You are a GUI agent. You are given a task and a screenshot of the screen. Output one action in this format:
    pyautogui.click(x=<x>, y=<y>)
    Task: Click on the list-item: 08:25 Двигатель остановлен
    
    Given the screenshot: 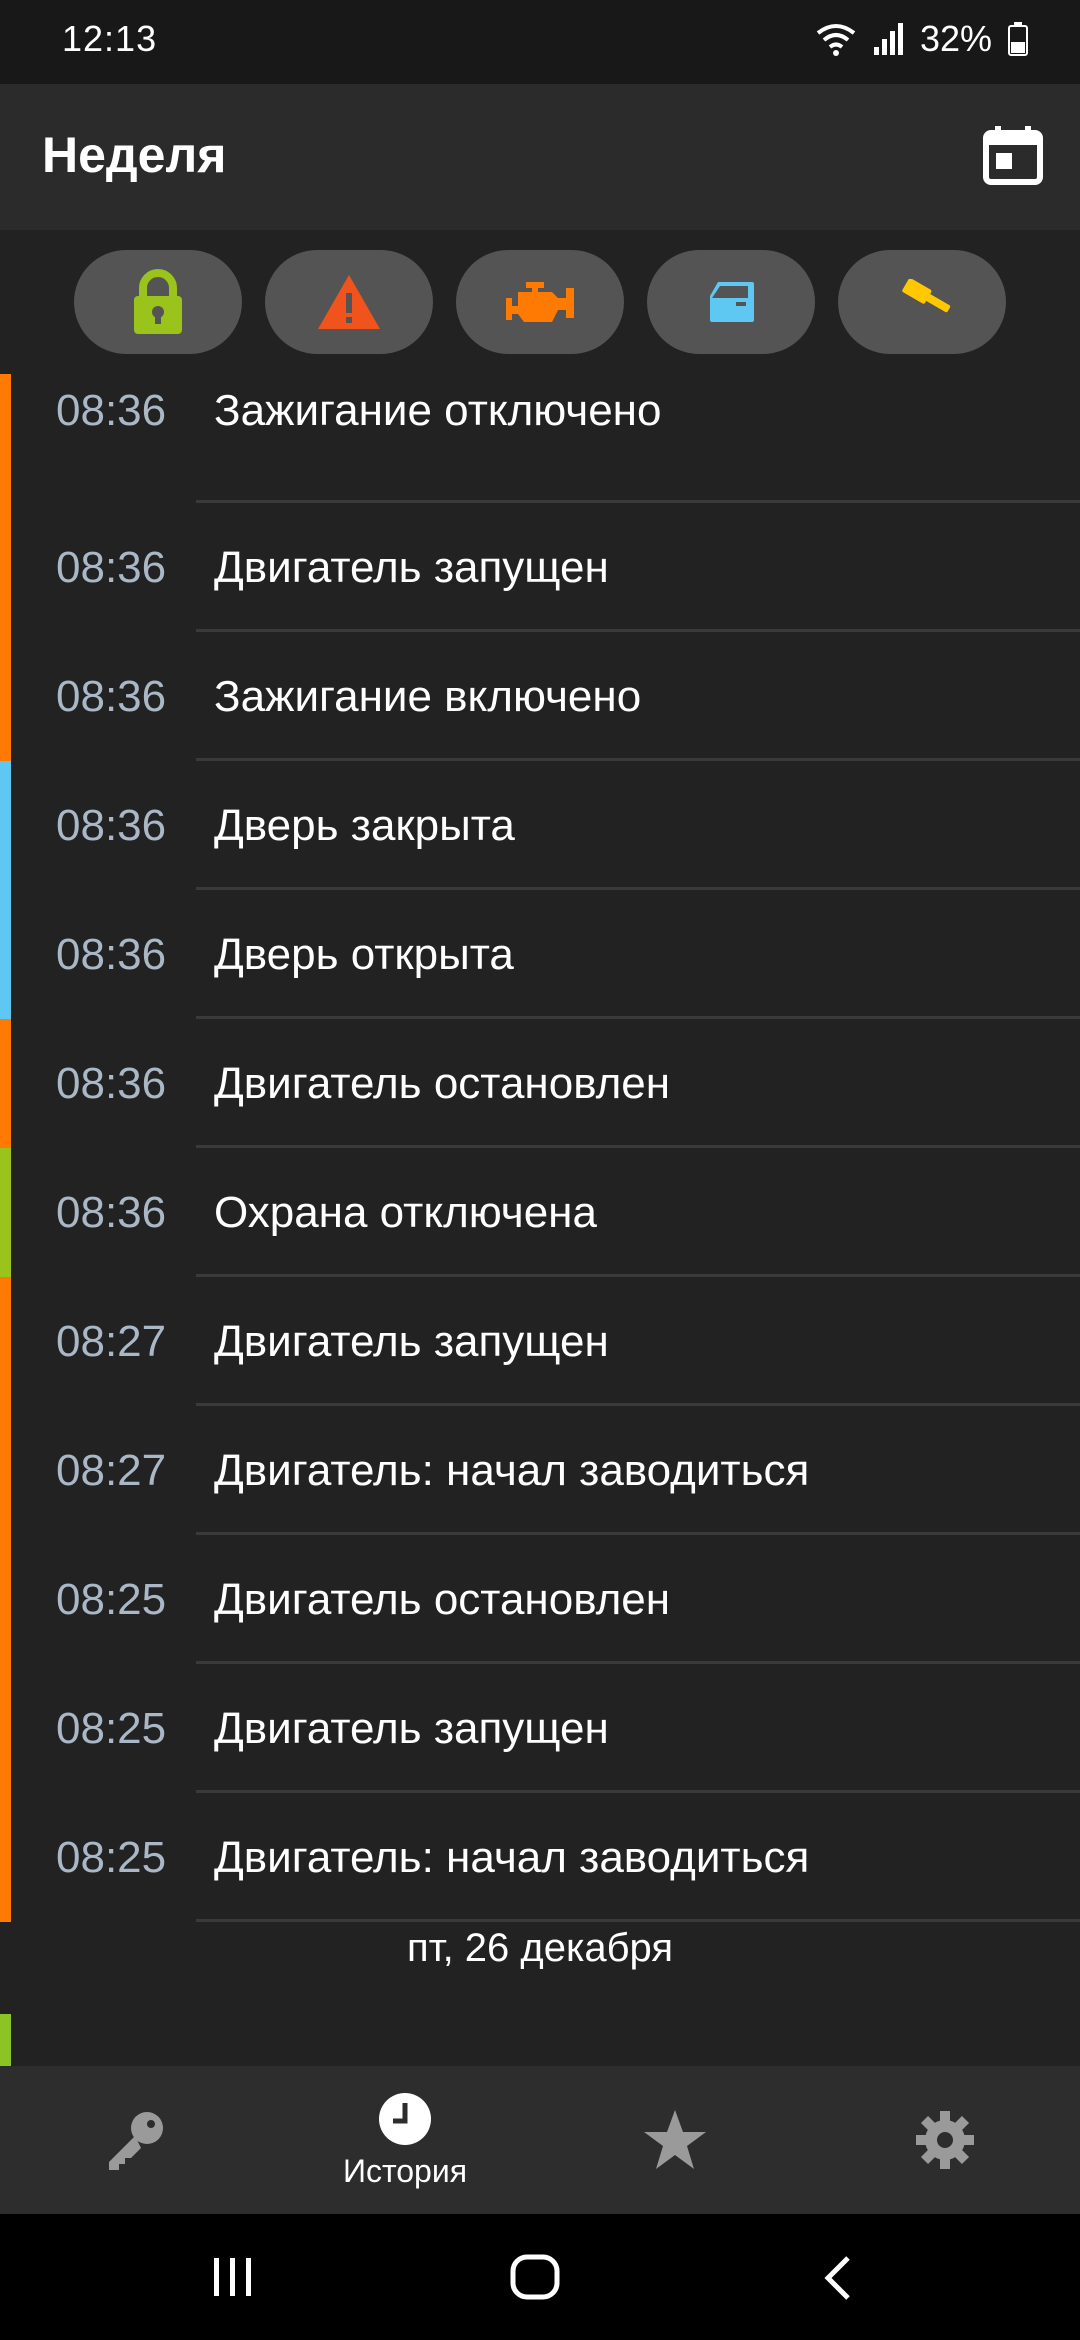 What is the action you would take?
    pyautogui.click(x=540, y=1599)
    